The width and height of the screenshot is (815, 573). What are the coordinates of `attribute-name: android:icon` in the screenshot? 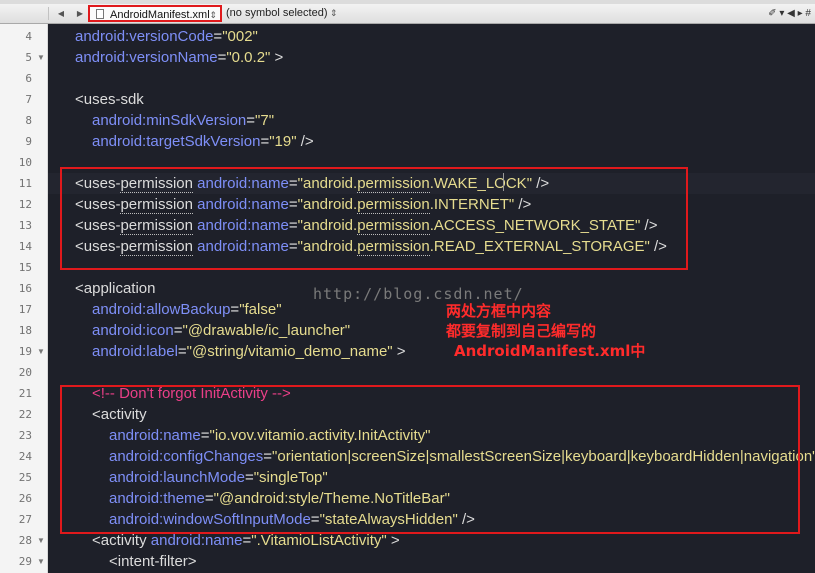 It's located at (133, 330).